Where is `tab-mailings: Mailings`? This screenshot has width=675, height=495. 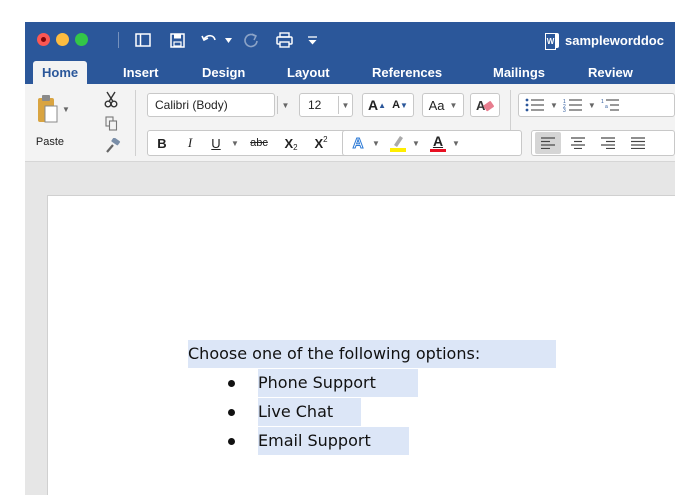 tab-mailings: Mailings is located at coordinates (519, 72).